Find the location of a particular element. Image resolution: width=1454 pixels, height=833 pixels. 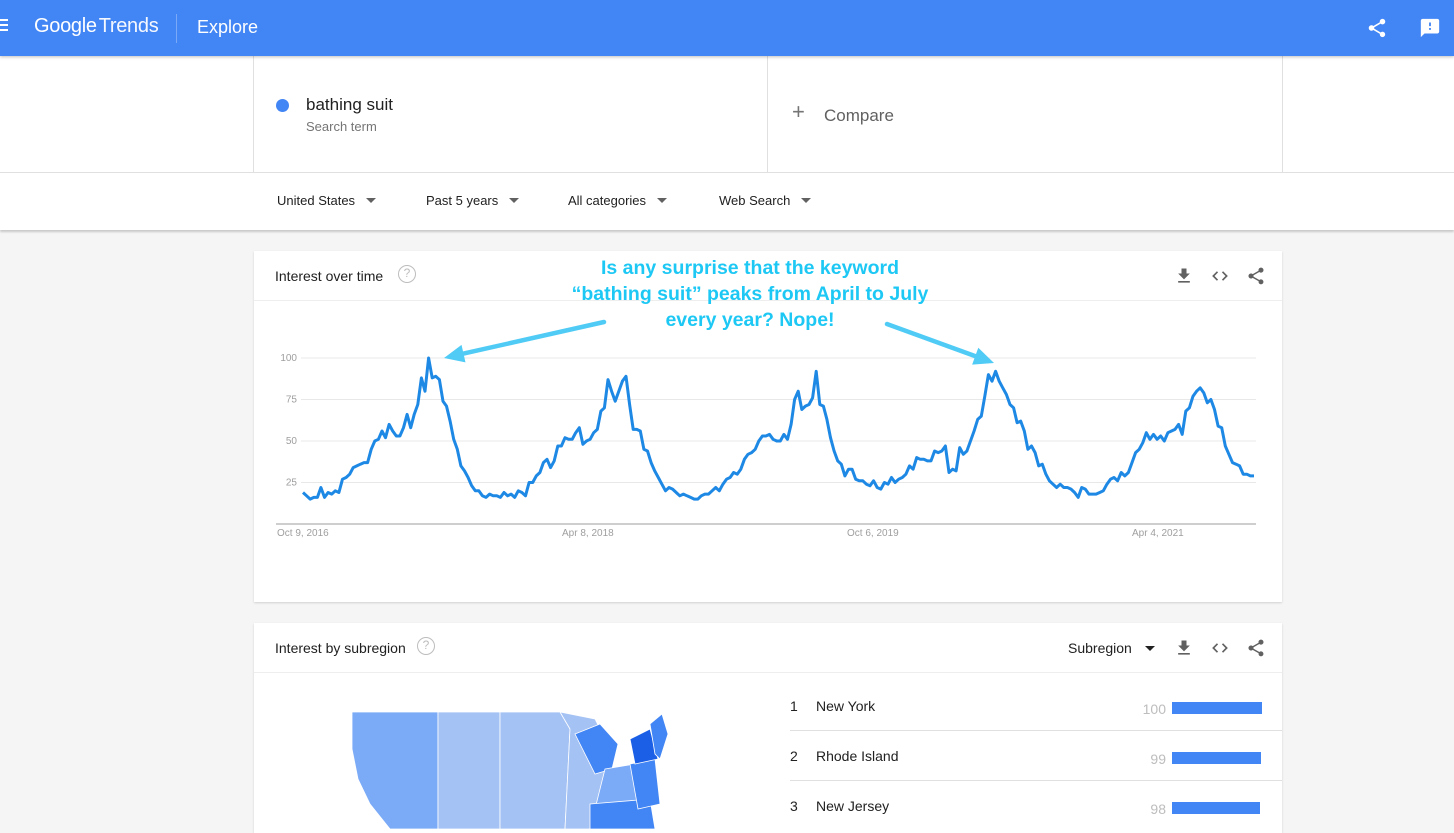

y-tick-label: 75 is located at coordinates (292, 400).